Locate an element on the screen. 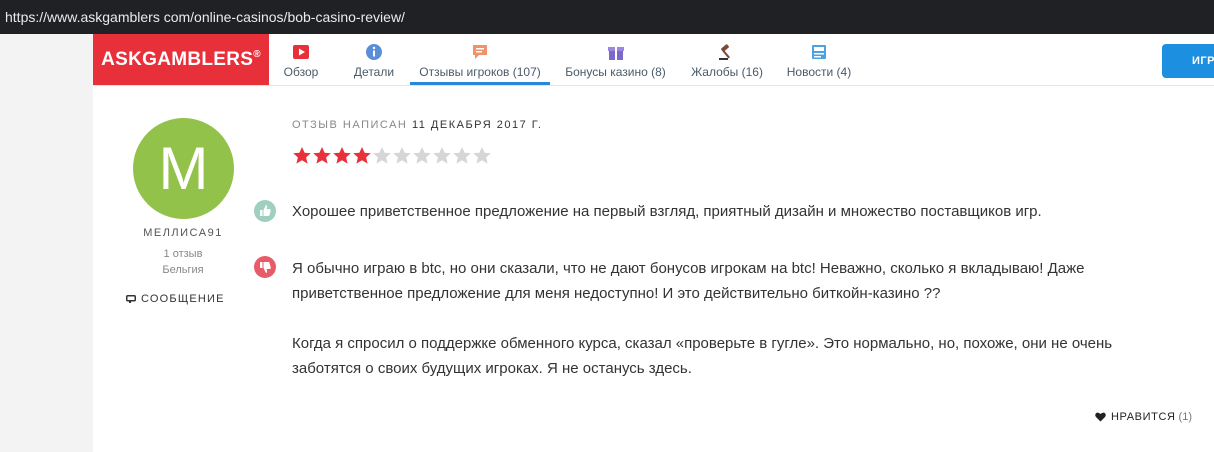 The width and height of the screenshot is (1214, 452). tab-player-reviews-label: Отзывы игроков (107) is located at coordinates (480, 72).